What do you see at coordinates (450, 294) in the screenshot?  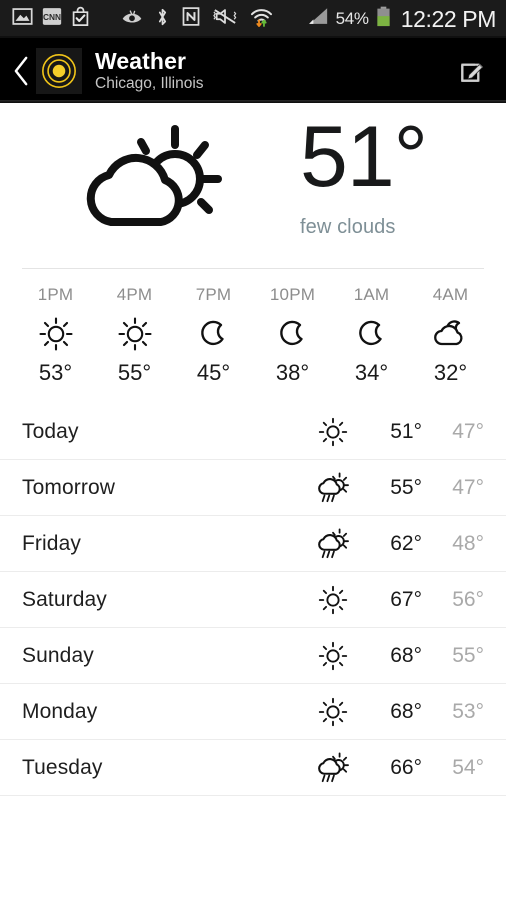 I see `hourly-time: 4AM` at bounding box center [450, 294].